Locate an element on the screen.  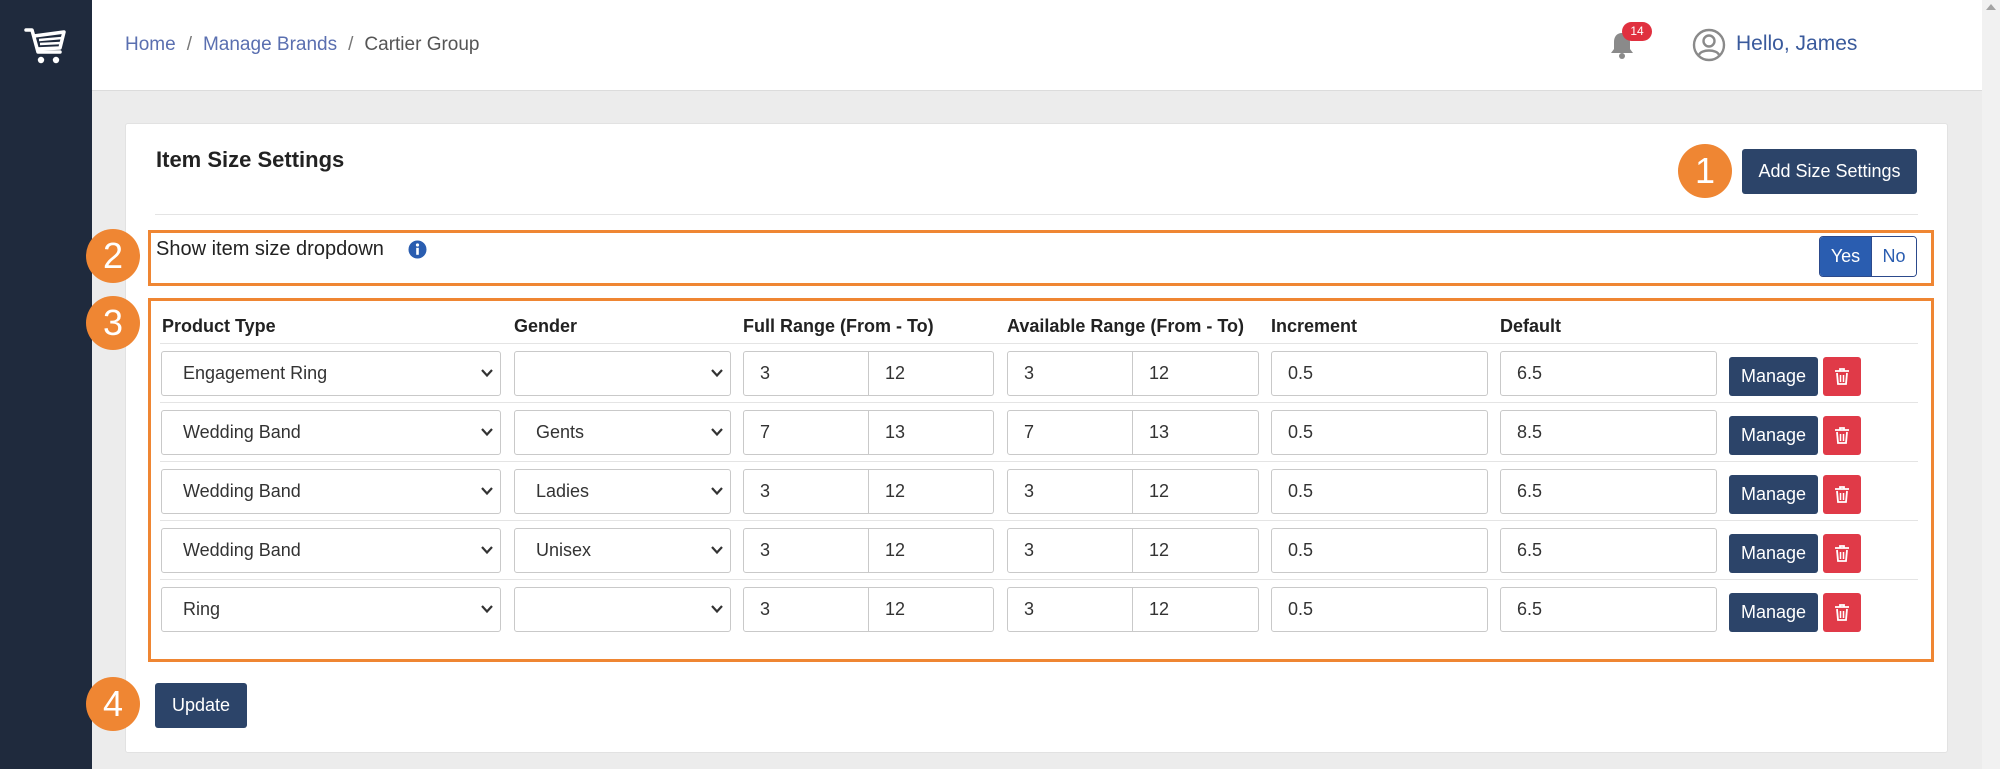
full-range-to-input: 13 is located at coordinates (931, 432).